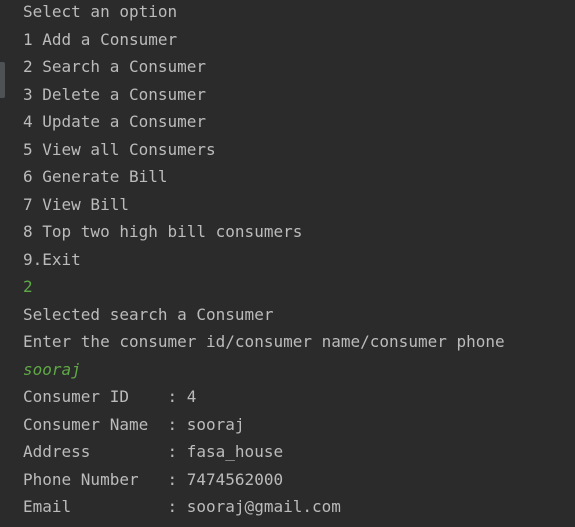 The image size is (575, 527). I want to click on menu-item-view-bill: 7 View Bill, so click(76, 204).